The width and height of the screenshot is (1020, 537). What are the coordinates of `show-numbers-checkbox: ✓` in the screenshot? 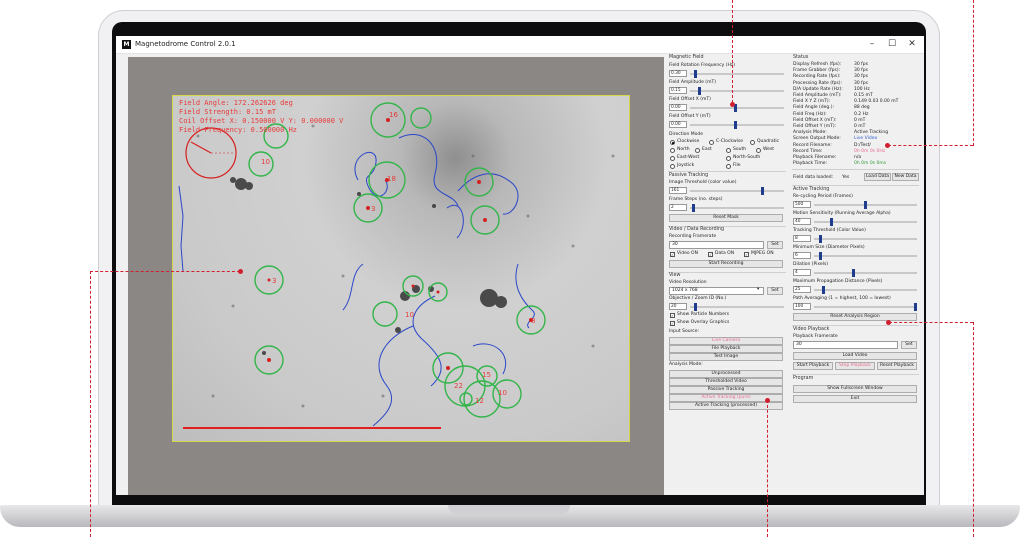 It's located at (672, 315).